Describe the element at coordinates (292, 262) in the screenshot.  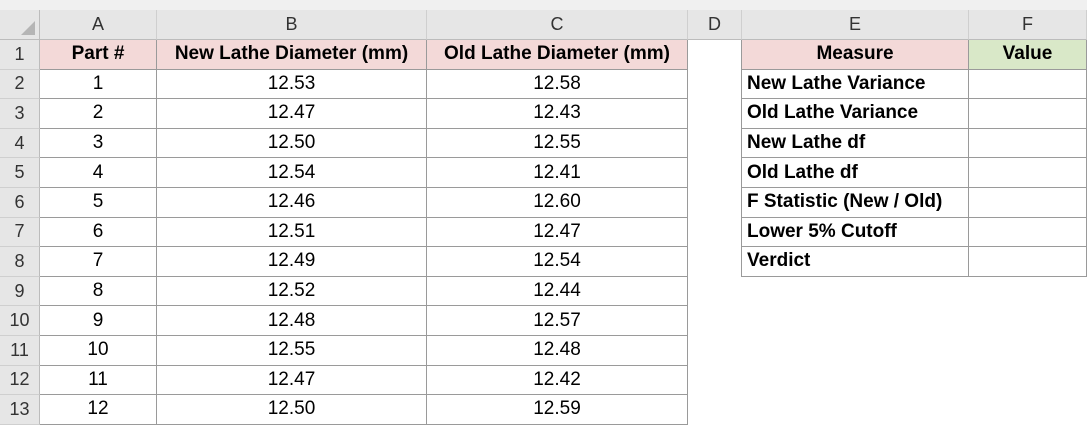
I see `data-cell: 12.49` at that location.